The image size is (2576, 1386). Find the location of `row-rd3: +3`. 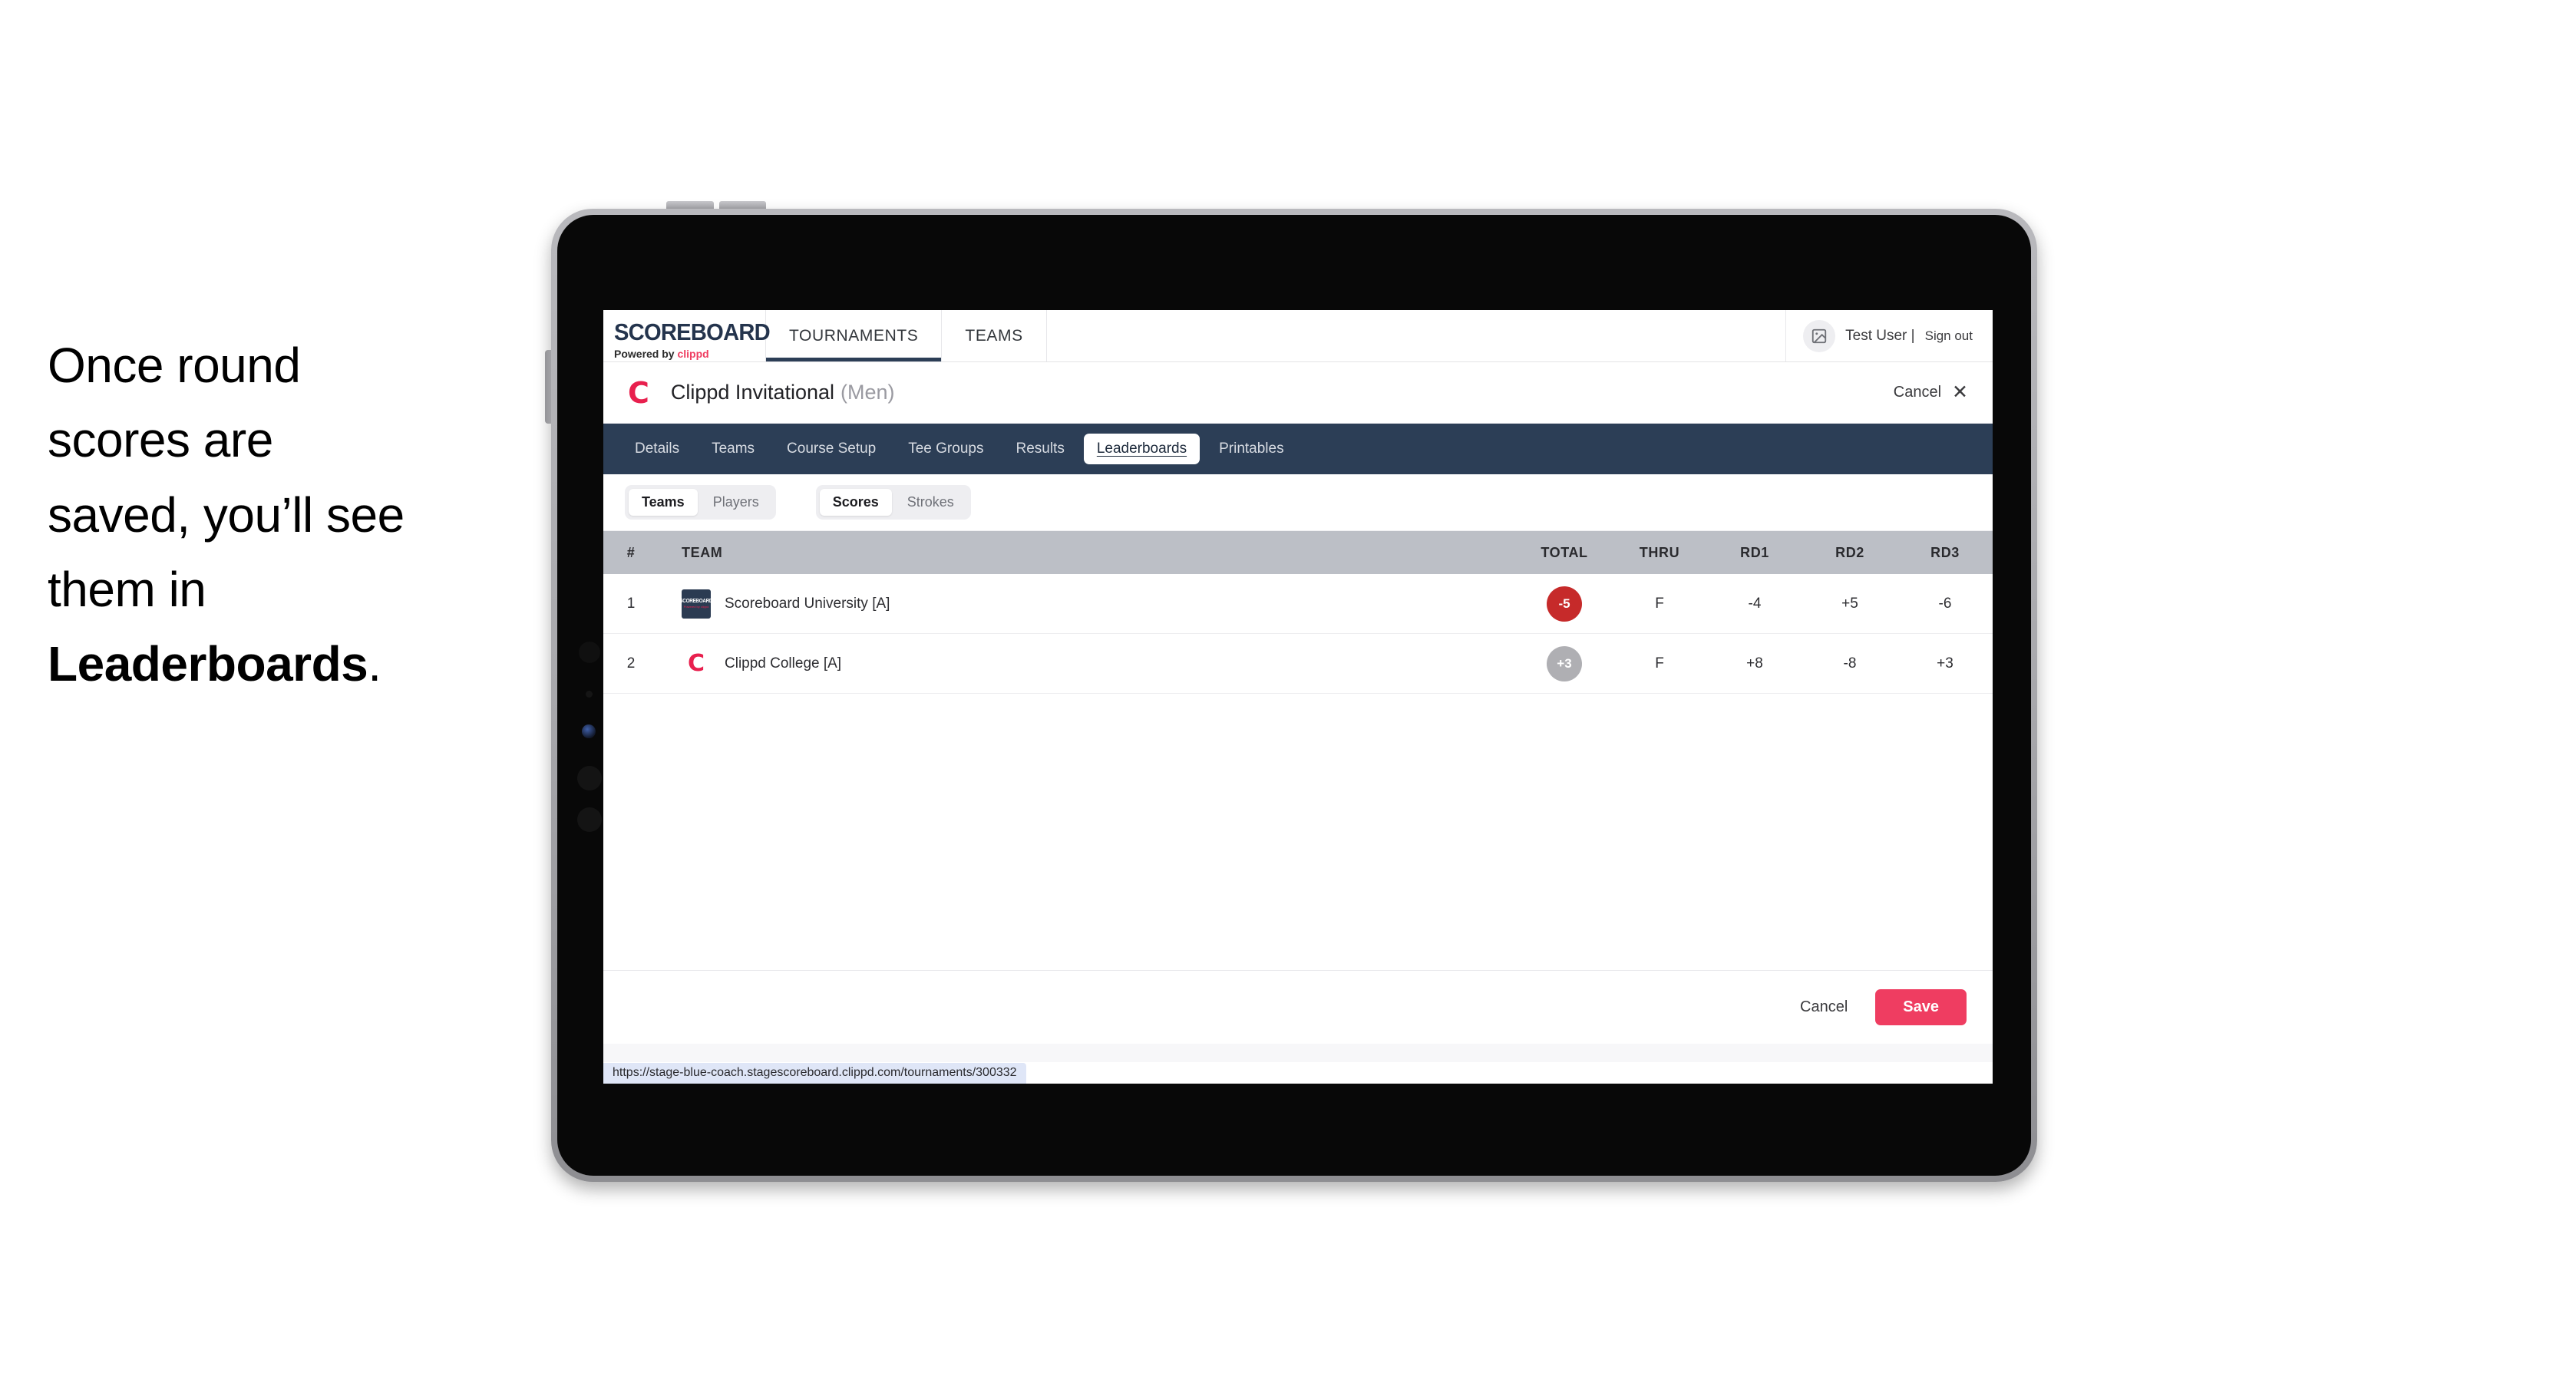

row-rd3: +3 is located at coordinates (1945, 663).